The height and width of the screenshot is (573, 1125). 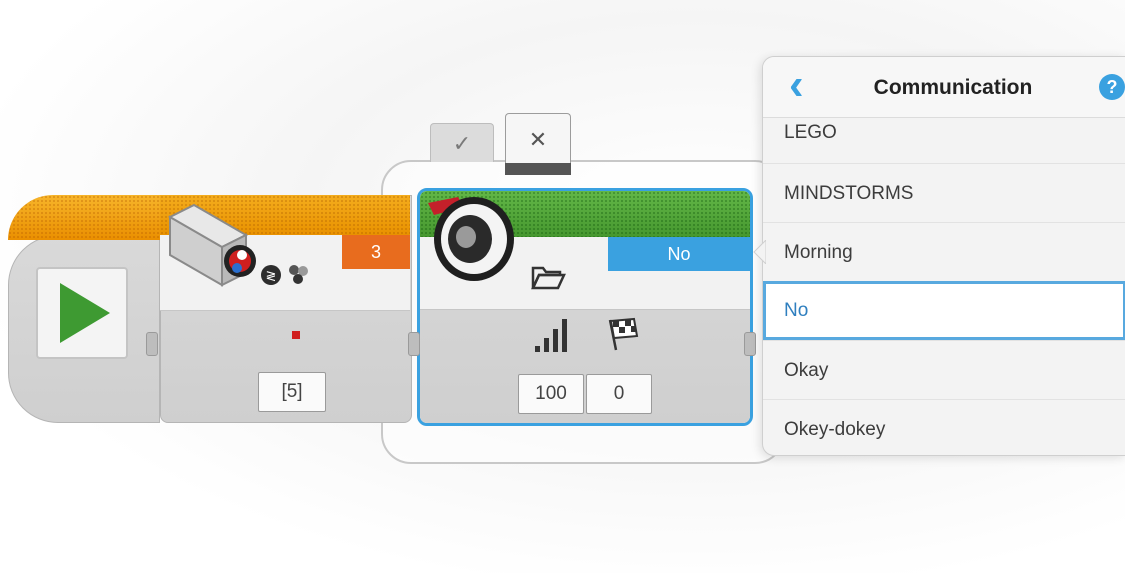 What do you see at coordinates (296, 335) in the screenshot?
I see `sensor-param-dot` at bounding box center [296, 335].